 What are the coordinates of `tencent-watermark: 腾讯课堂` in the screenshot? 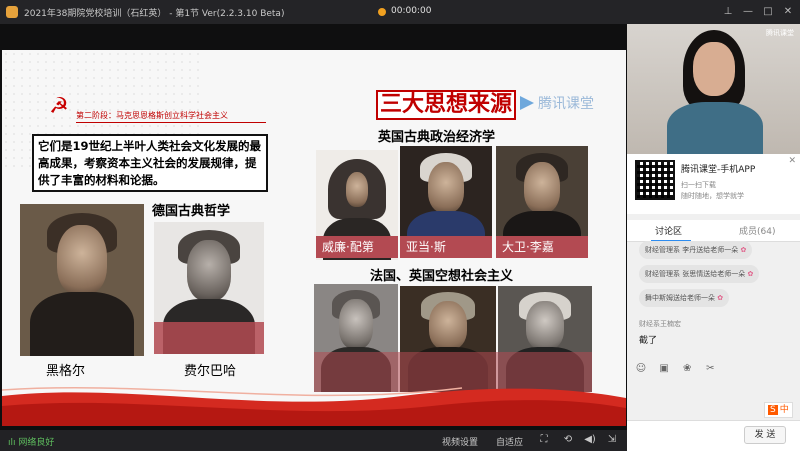 It's located at (557, 103).